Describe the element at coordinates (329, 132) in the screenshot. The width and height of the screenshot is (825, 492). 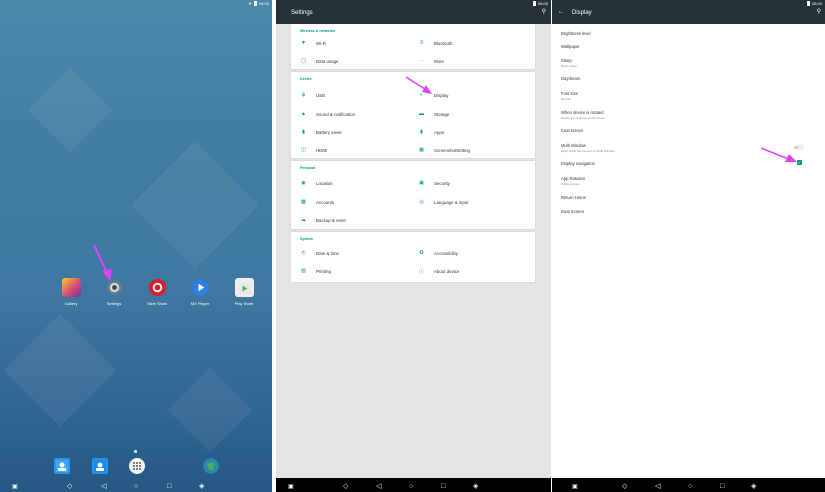
I see `settings-item-label: Battery saver` at that location.